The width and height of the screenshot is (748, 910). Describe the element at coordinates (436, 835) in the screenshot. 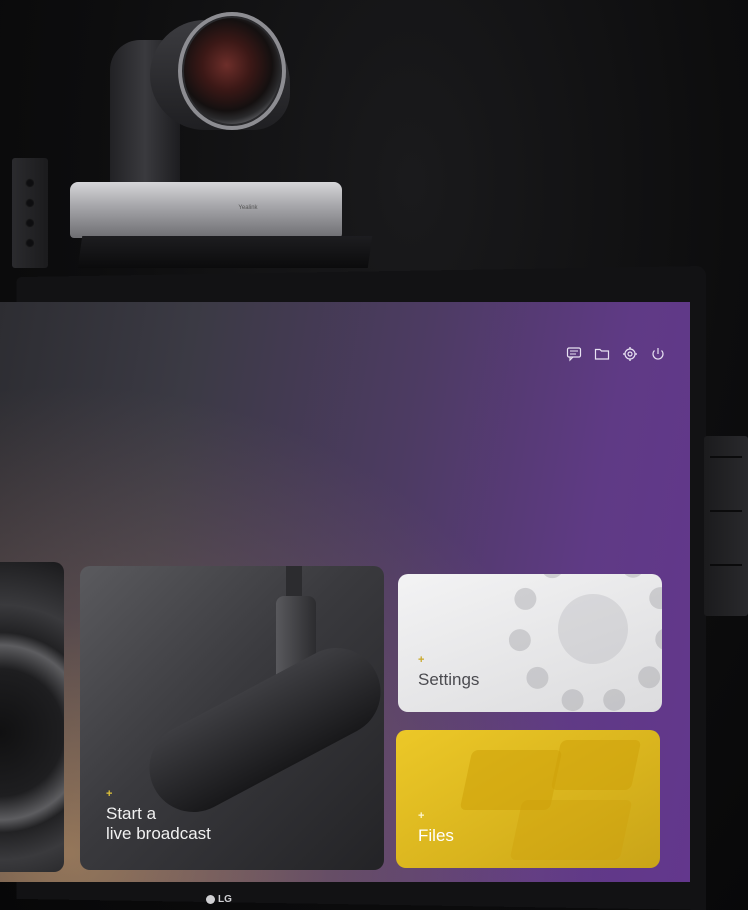

I see `files-label: Files` at that location.